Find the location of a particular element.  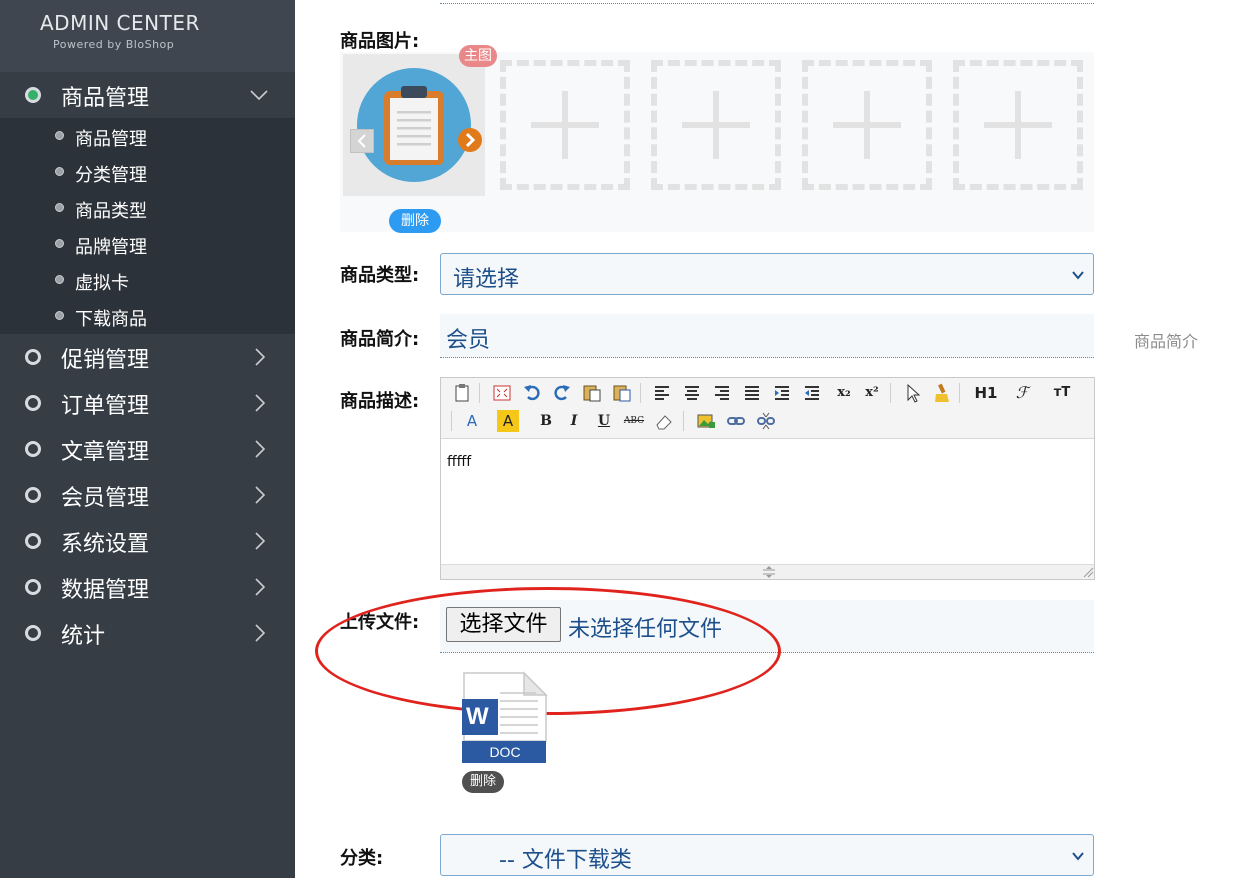

submenu-item-product-types: 商品类型 is located at coordinates (147, 208).